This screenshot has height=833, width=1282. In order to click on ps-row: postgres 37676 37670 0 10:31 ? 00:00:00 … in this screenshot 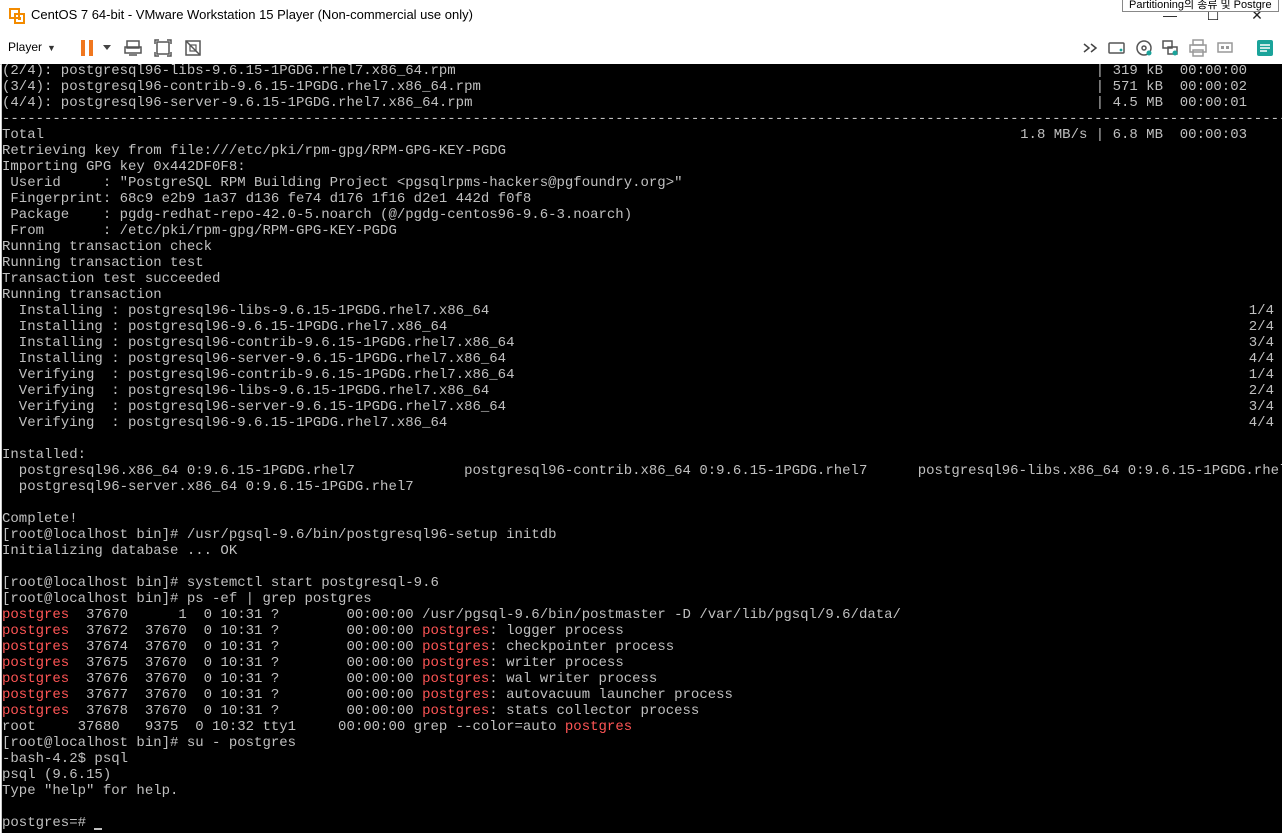, I will do `click(329, 679)`.